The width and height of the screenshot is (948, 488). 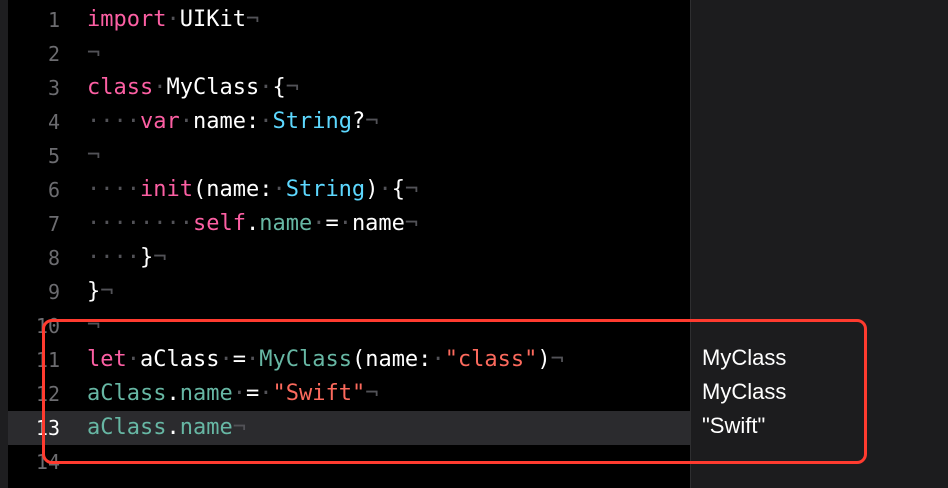 I want to click on code-text: }¬, so click(x=100, y=292).